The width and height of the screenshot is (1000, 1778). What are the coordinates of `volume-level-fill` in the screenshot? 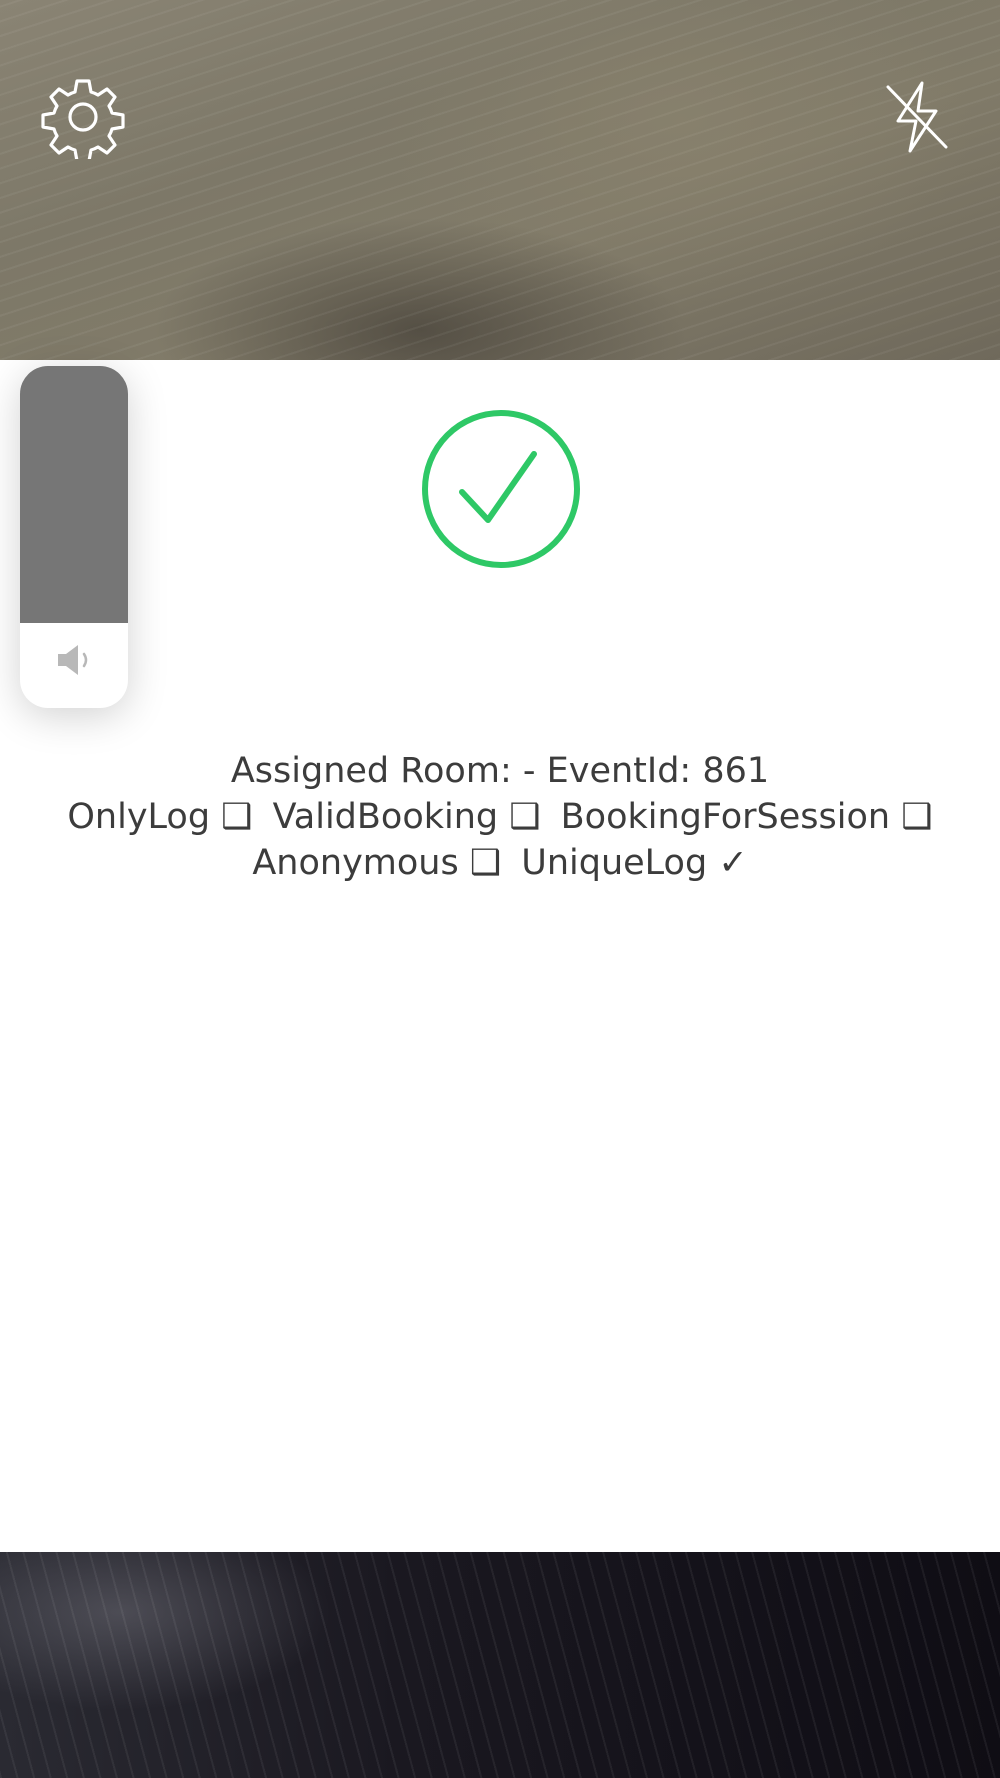 It's located at (74, 494).